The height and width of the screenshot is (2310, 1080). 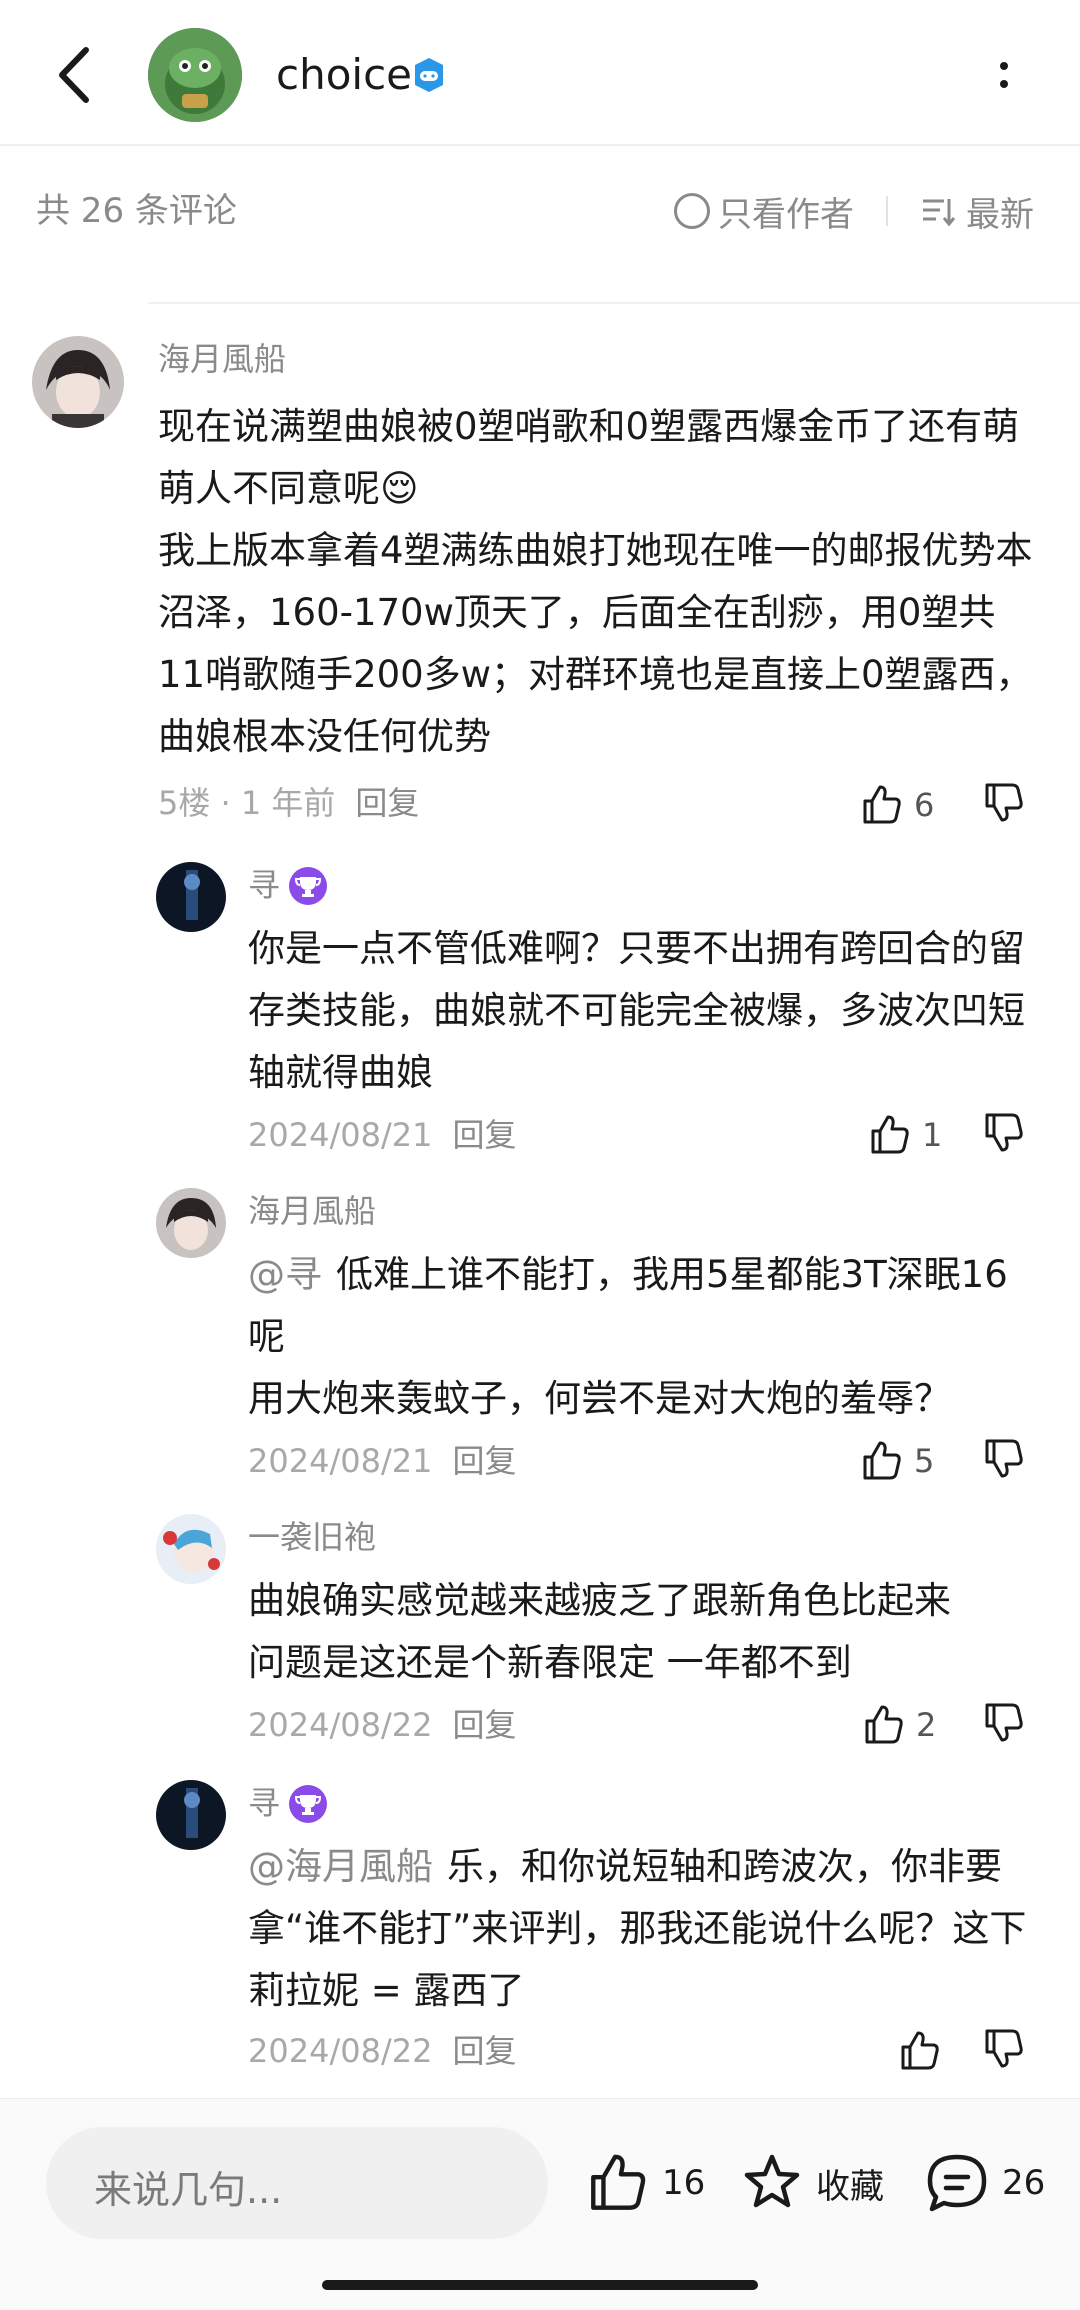 What do you see at coordinates (247, 803) in the screenshot?
I see `comment-time: 5楼 · 1 年前` at bounding box center [247, 803].